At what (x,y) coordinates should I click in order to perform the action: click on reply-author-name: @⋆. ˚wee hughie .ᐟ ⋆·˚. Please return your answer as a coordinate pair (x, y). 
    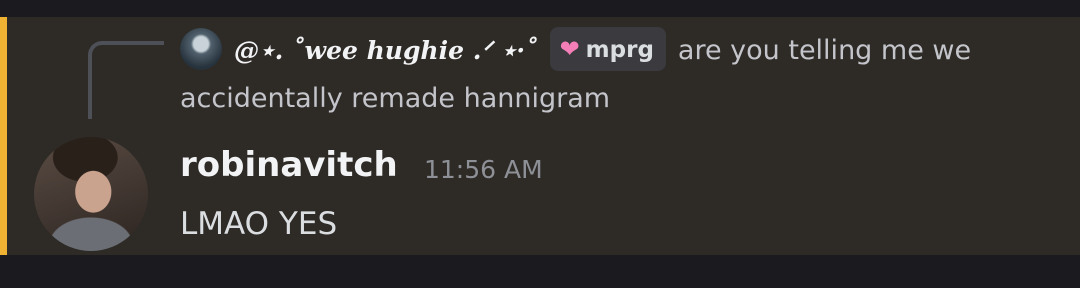
    Looking at the image, I should click on (386, 50).